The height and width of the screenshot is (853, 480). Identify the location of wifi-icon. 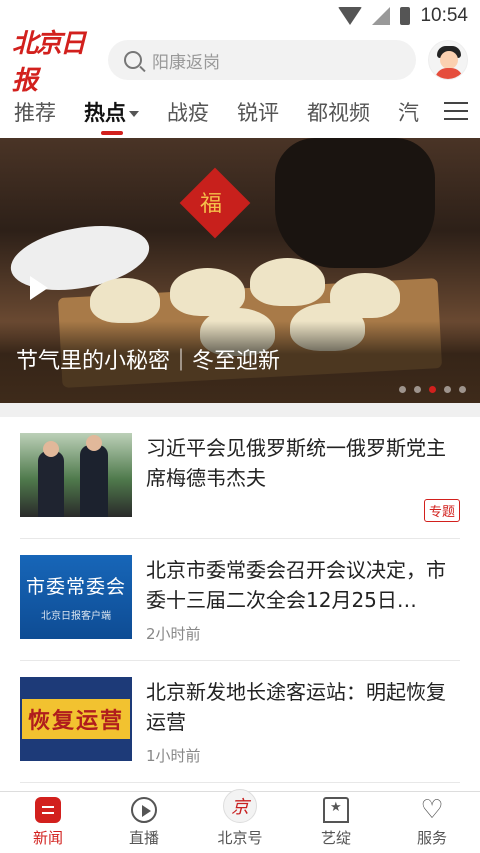
(350, 16).